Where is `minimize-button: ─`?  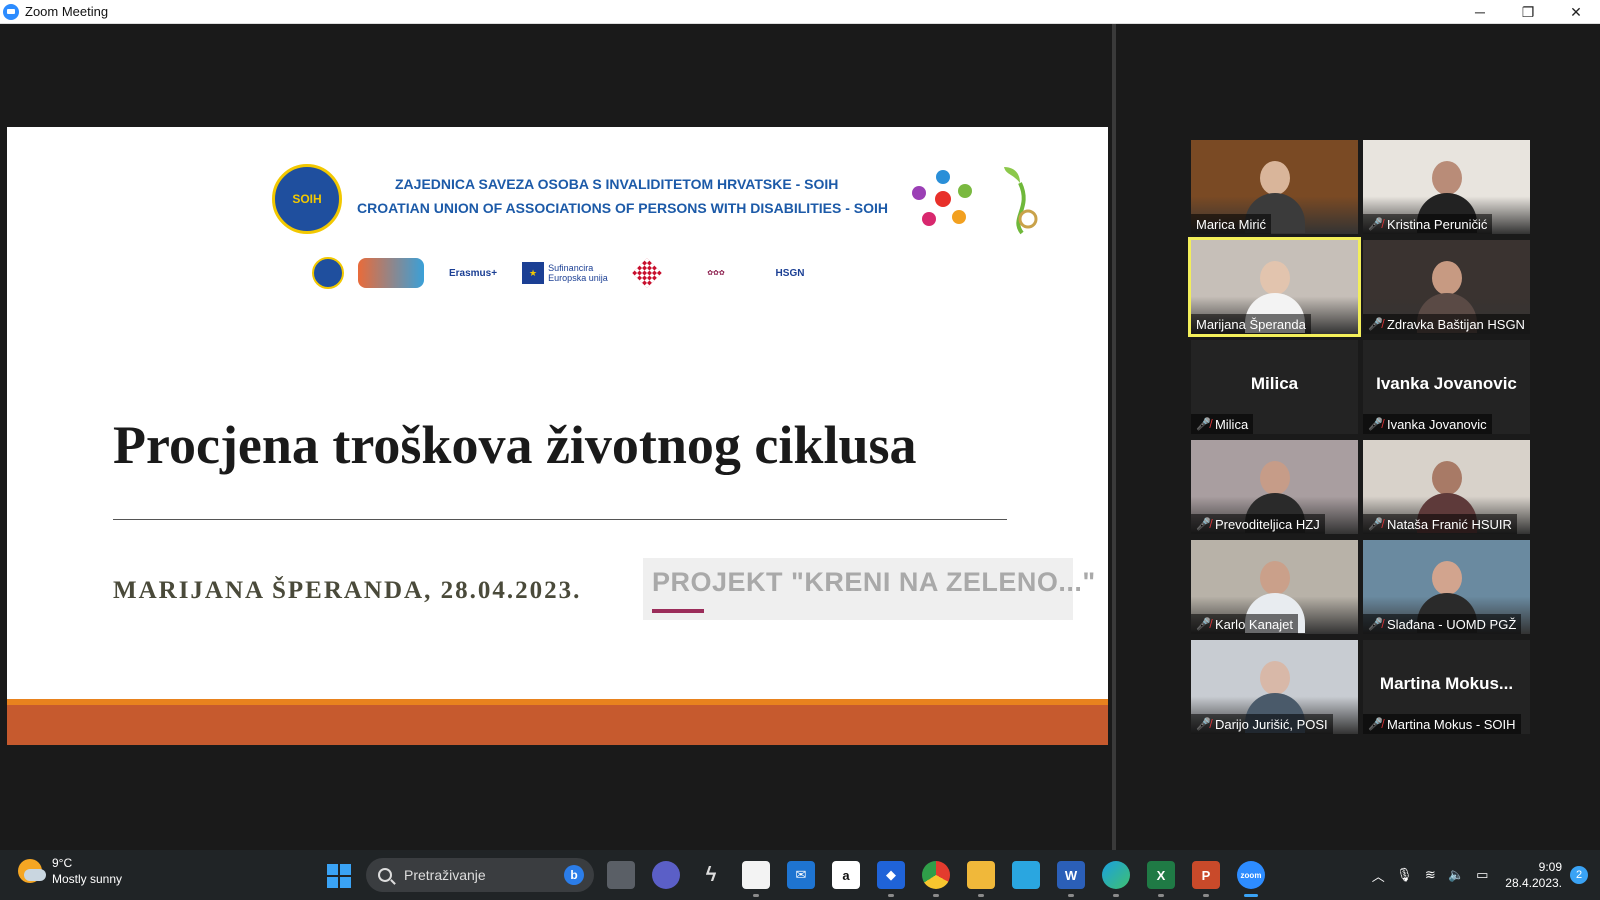
minimize-button: ─ is located at coordinates (1480, 12).